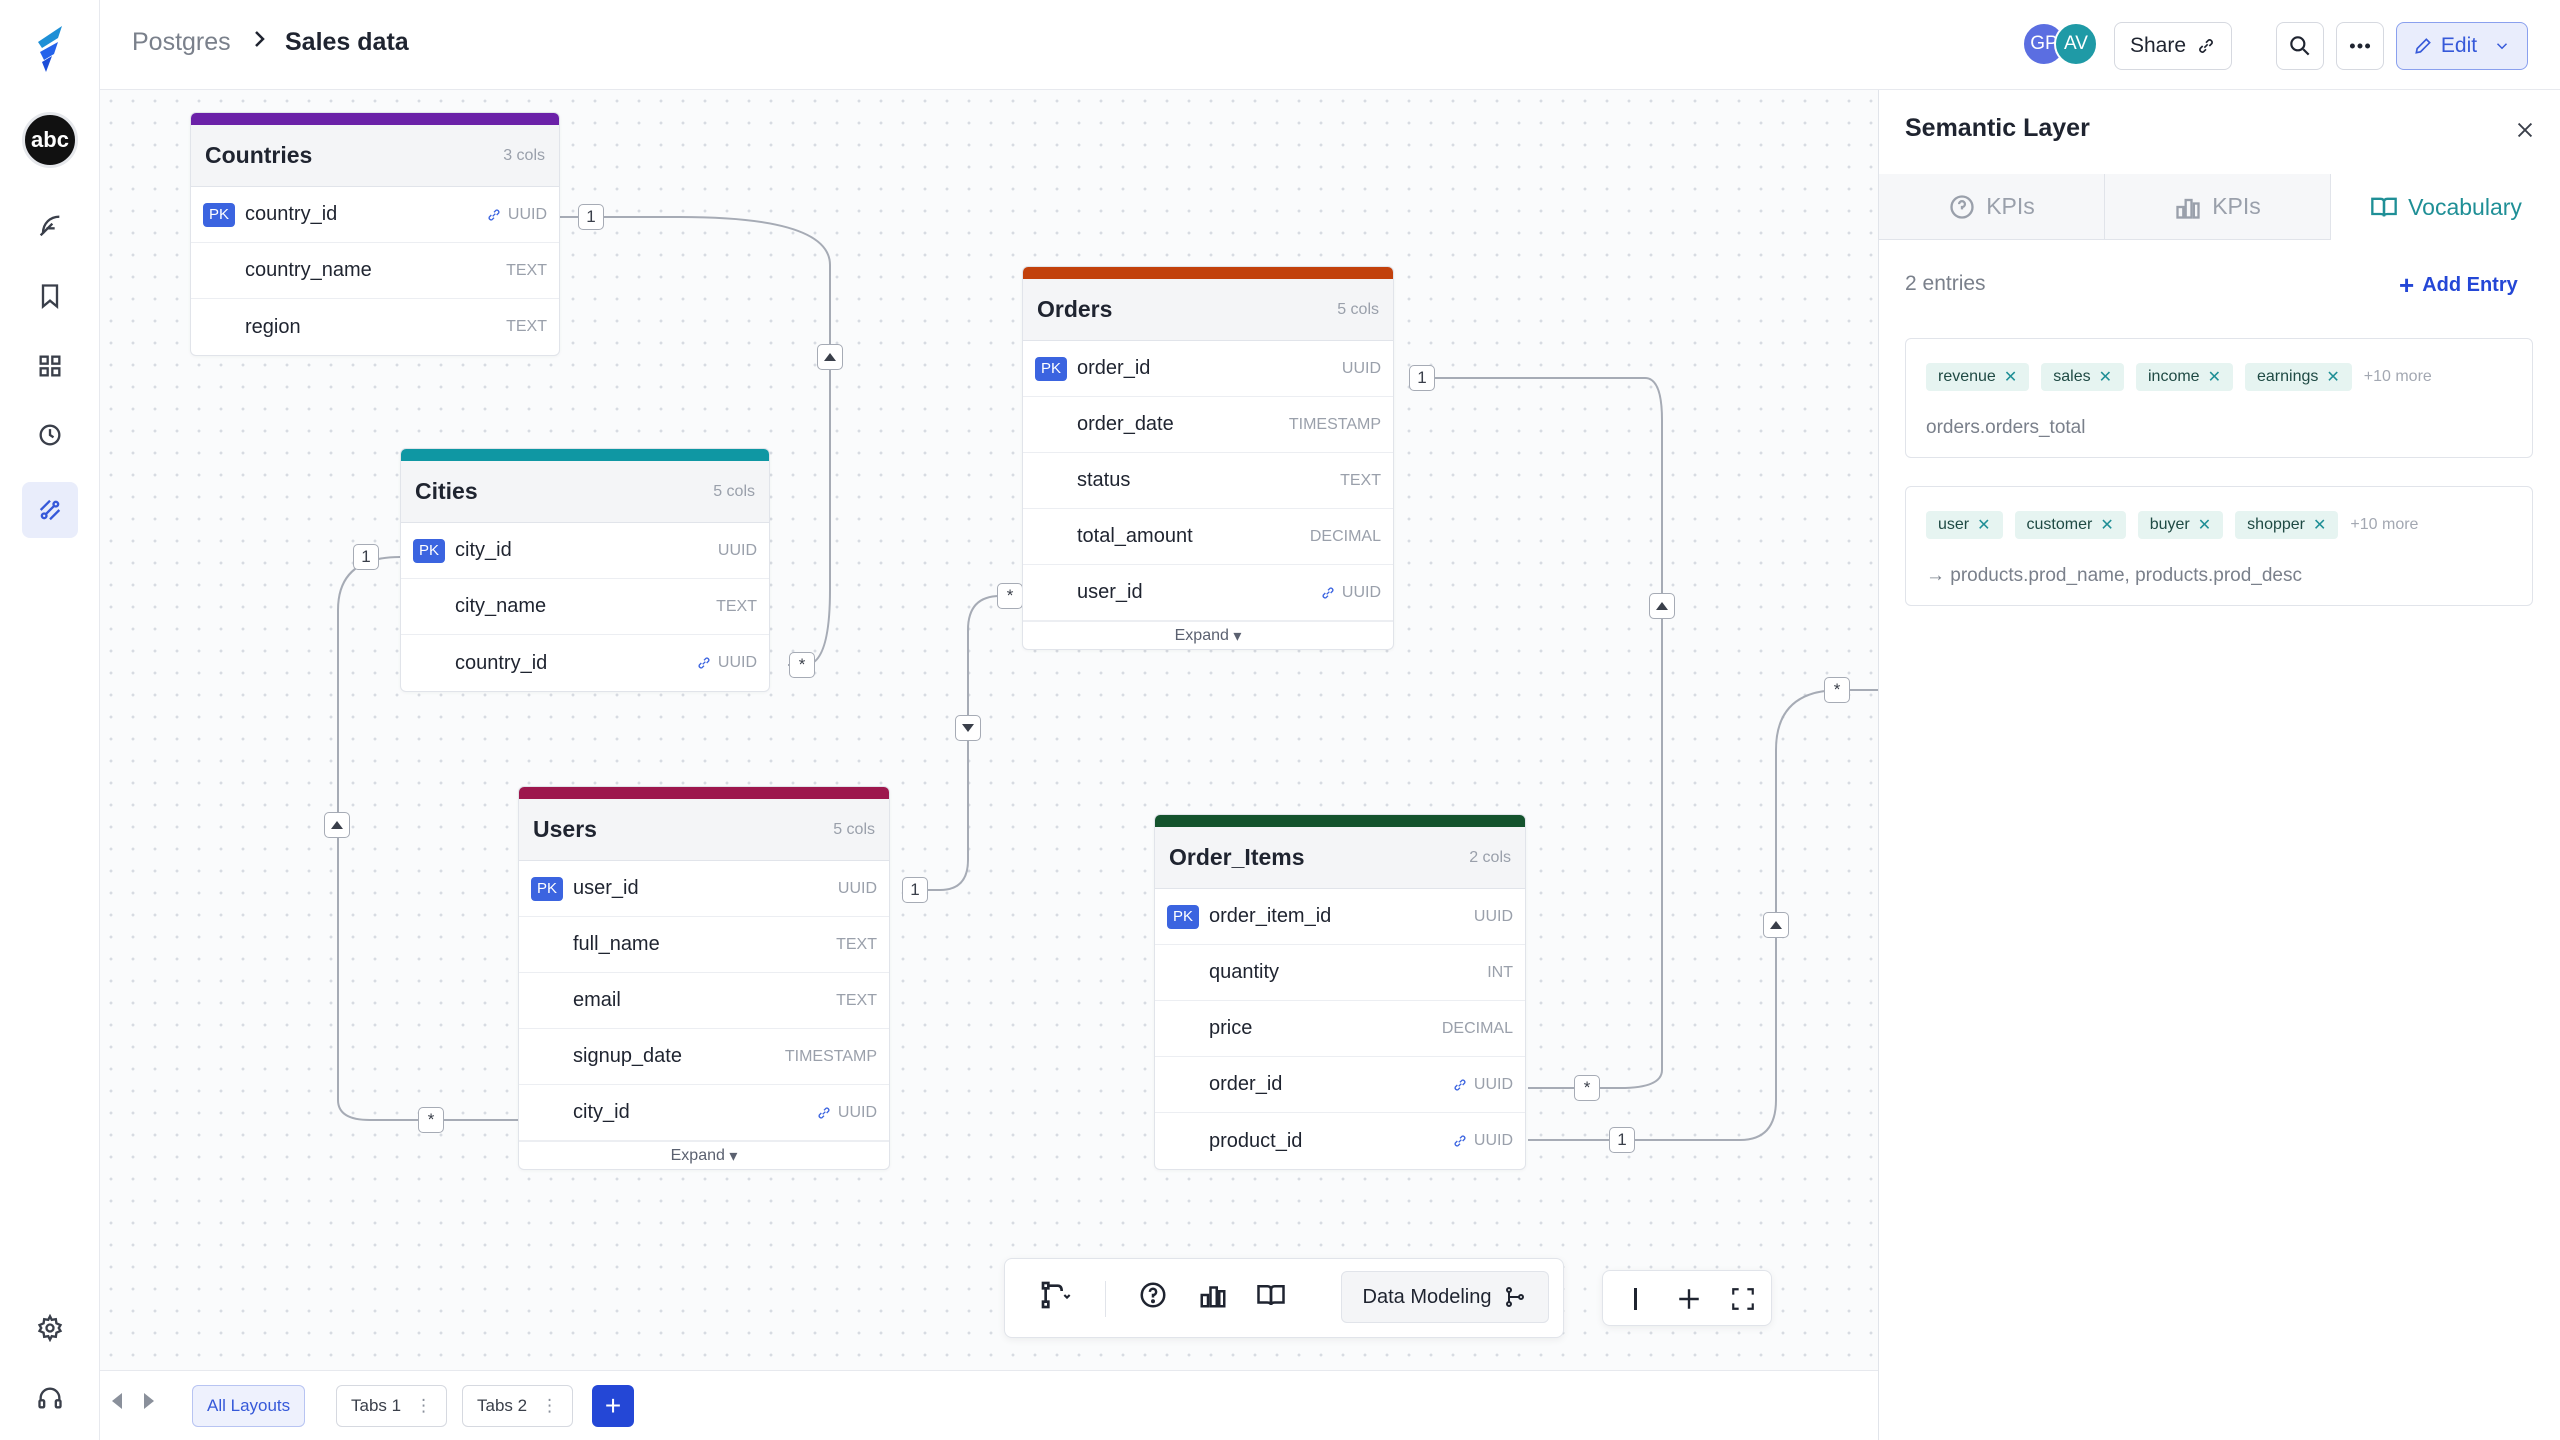  Describe the element at coordinates (697, 1155) in the screenshot. I see `expand-label: Expand` at that location.